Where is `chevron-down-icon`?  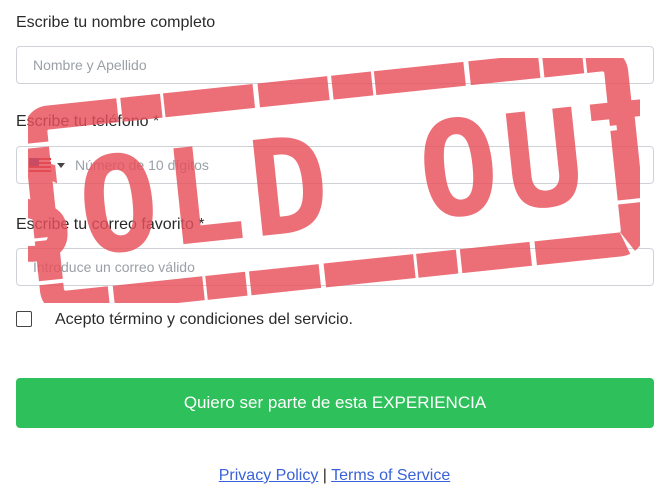 chevron-down-icon is located at coordinates (61, 165).